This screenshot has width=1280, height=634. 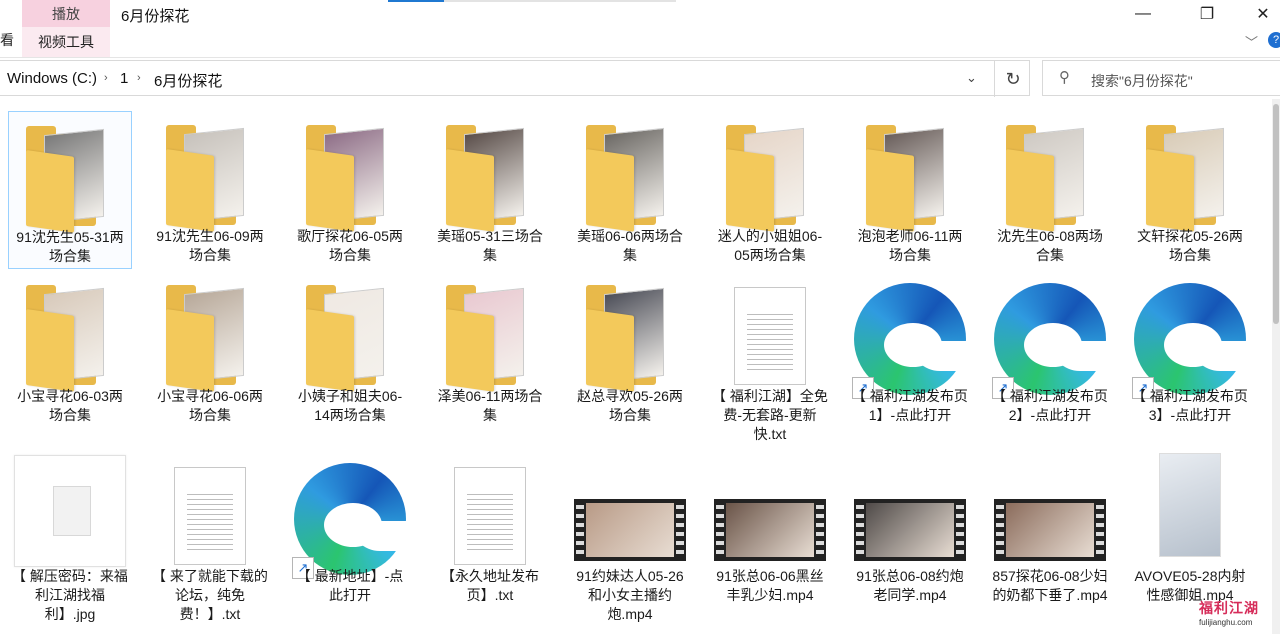 I want to click on watermark-logo: 福利江湖 fulijianghu.com, so click(x=1237, y=613).